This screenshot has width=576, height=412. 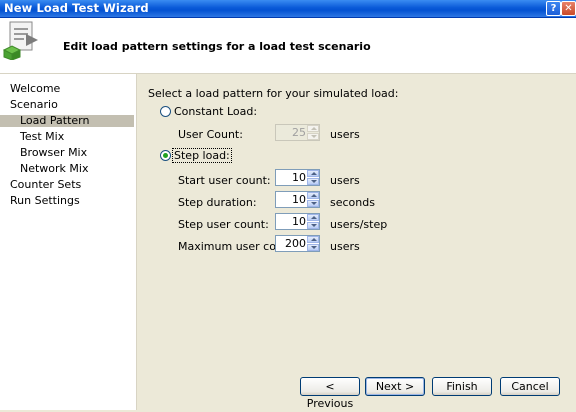 What do you see at coordinates (345, 246) in the screenshot?
I see `maximum-user-count-unit: users` at bounding box center [345, 246].